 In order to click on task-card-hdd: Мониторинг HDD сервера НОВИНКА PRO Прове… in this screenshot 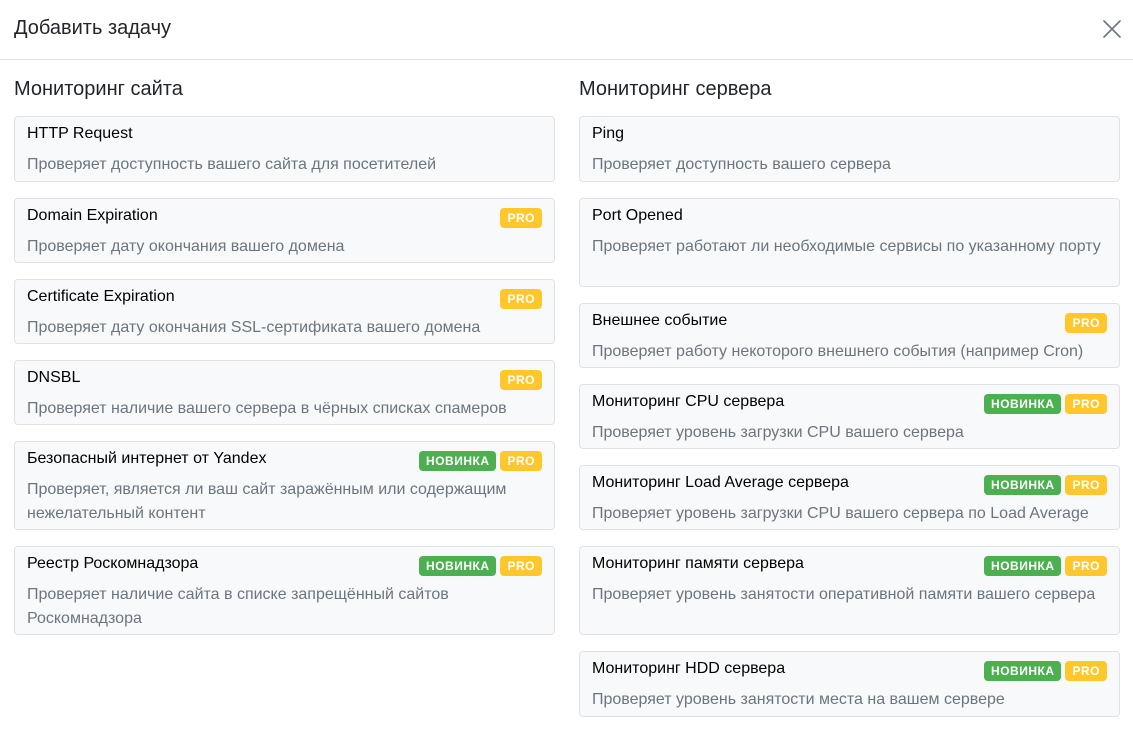, I will do `click(849, 684)`.